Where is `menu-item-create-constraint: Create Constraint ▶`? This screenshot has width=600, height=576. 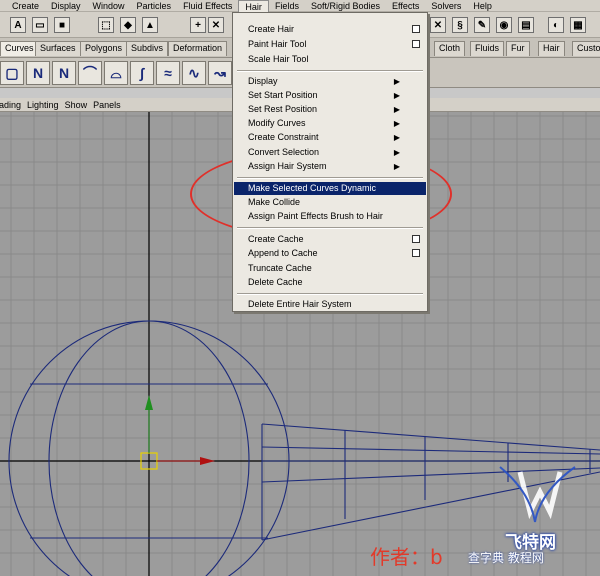 menu-item-create-constraint: Create Constraint ▶ is located at coordinates (330, 137).